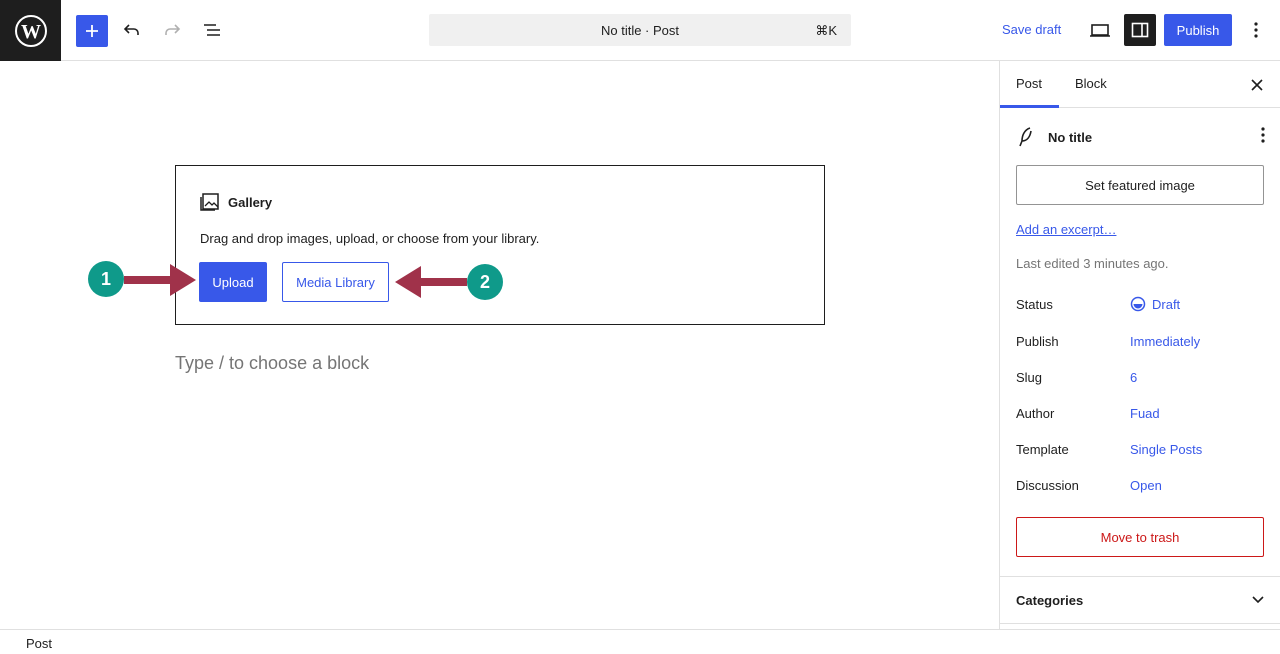 The image size is (1280, 654). I want to click on categories-panel-toggle: Categories, so click(1140, 600).